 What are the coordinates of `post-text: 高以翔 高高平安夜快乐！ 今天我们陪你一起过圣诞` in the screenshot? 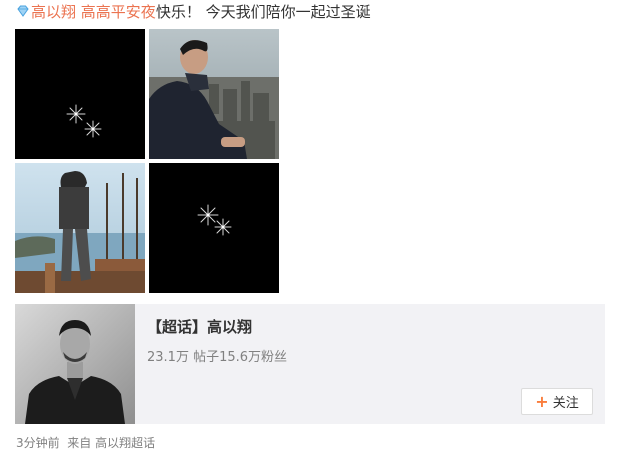 It's located at (193, 12).